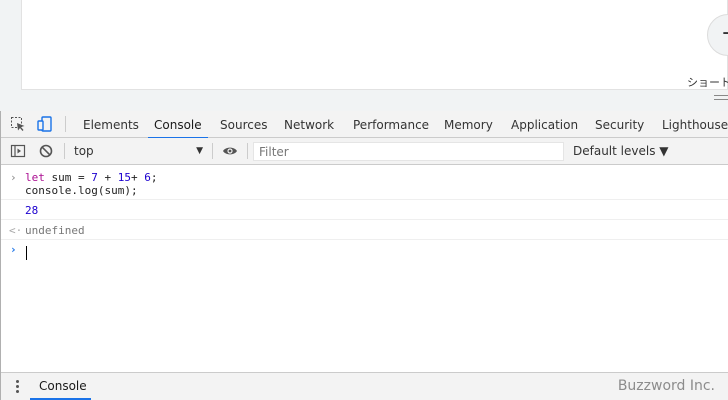  I want to click on tab-console: Console, so click(178, 125).